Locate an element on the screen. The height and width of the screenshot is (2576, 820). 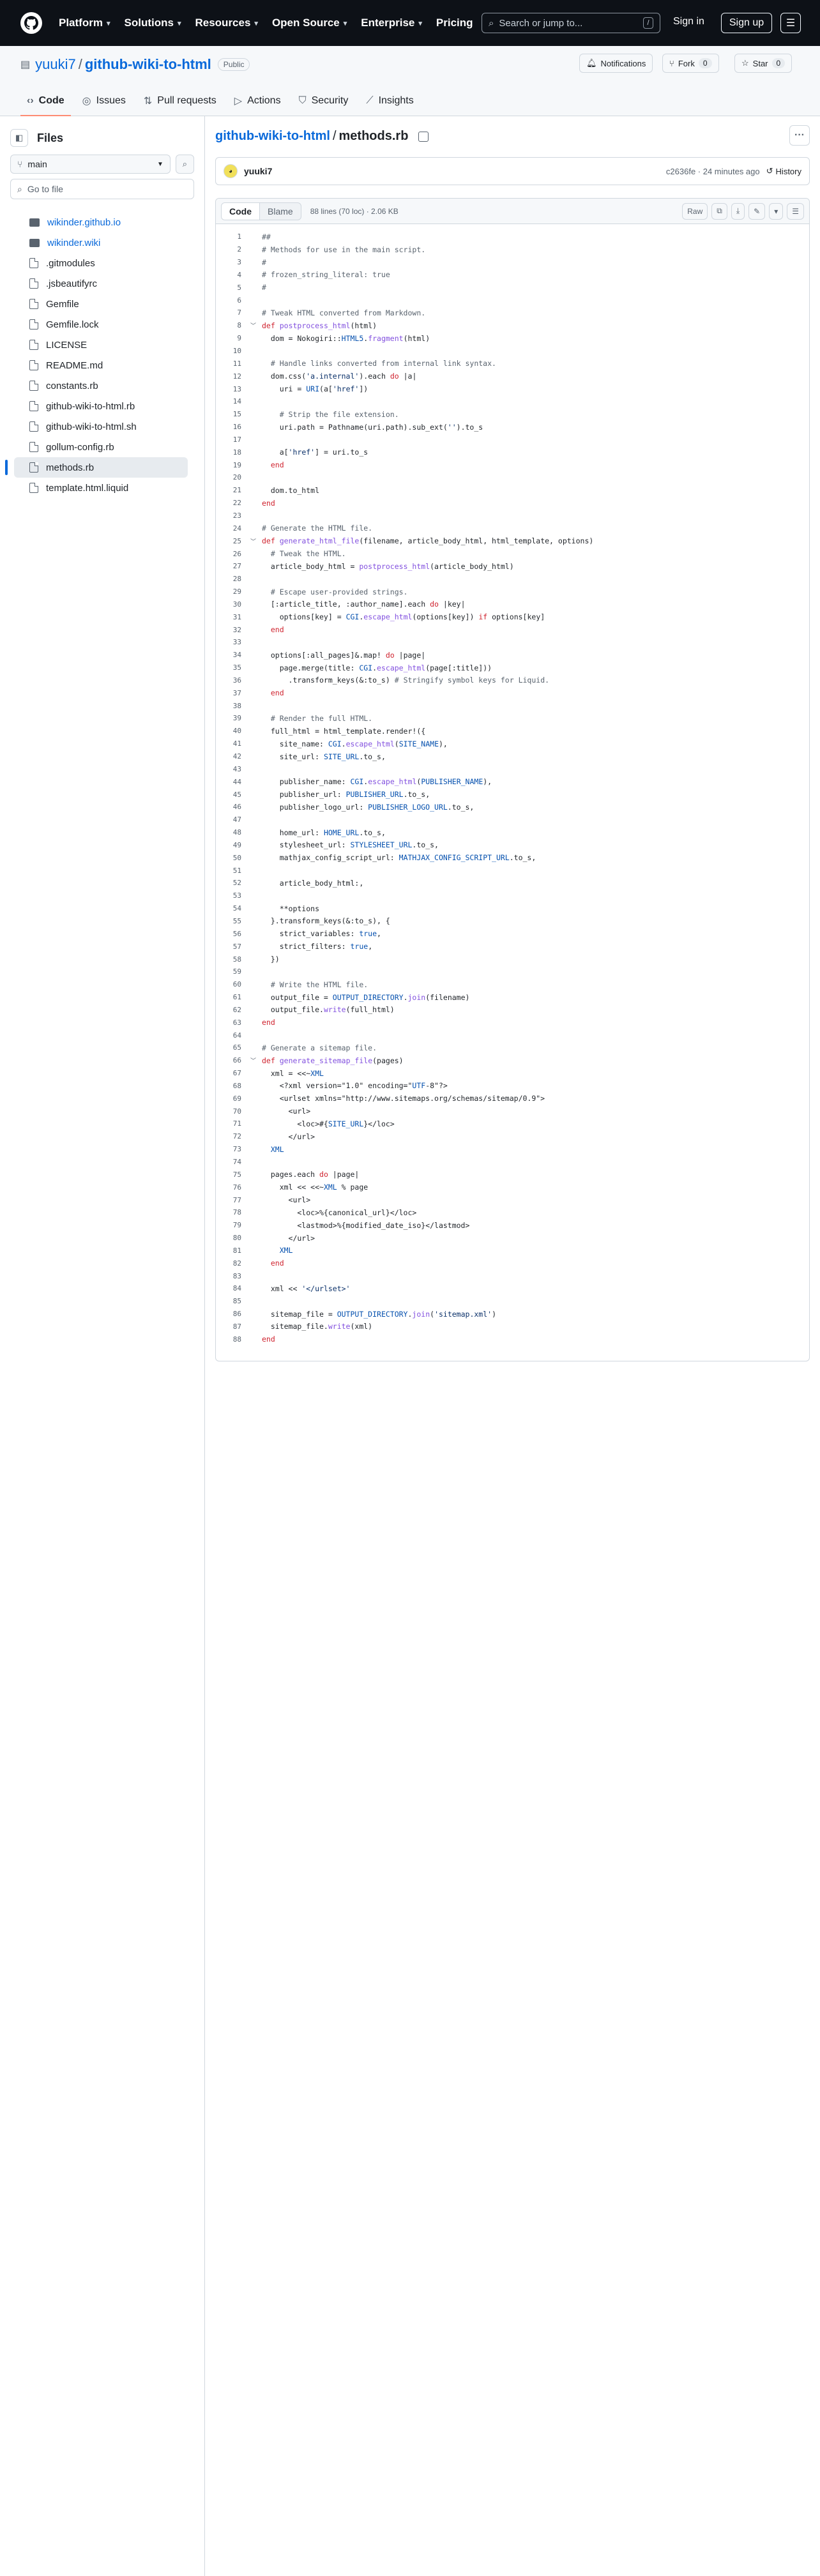
tab-insights: ⟋ Insights is located at coordinates (390, 102).